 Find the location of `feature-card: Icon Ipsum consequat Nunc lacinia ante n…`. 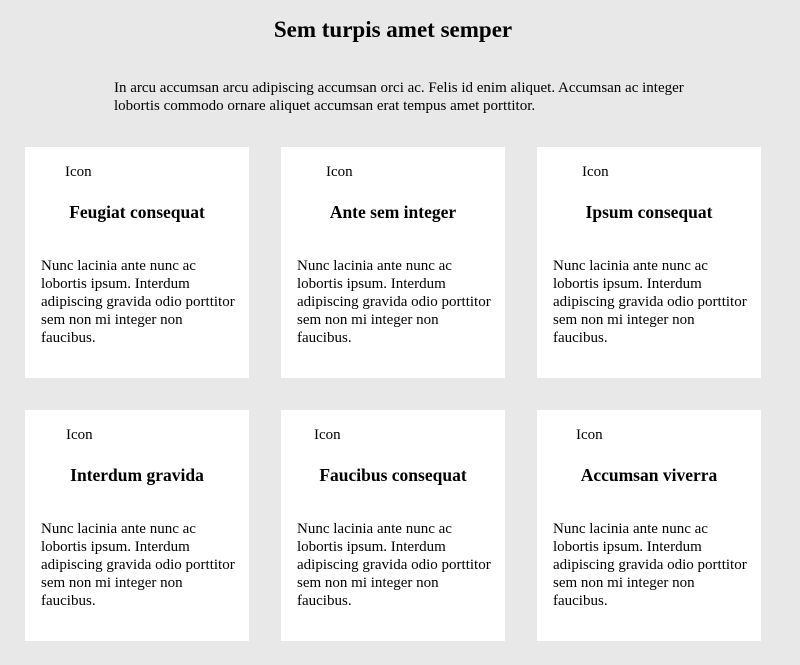

feature-card: Icon Ipsum consequat Nunc lacinia ante n… is located at coordinates (649, 262).